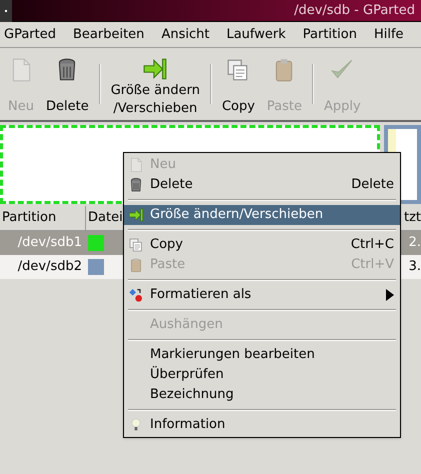 This screenshot has width=421, height=474. I want to click on shortcut-label: Ctrl+C, so click(372, 245).